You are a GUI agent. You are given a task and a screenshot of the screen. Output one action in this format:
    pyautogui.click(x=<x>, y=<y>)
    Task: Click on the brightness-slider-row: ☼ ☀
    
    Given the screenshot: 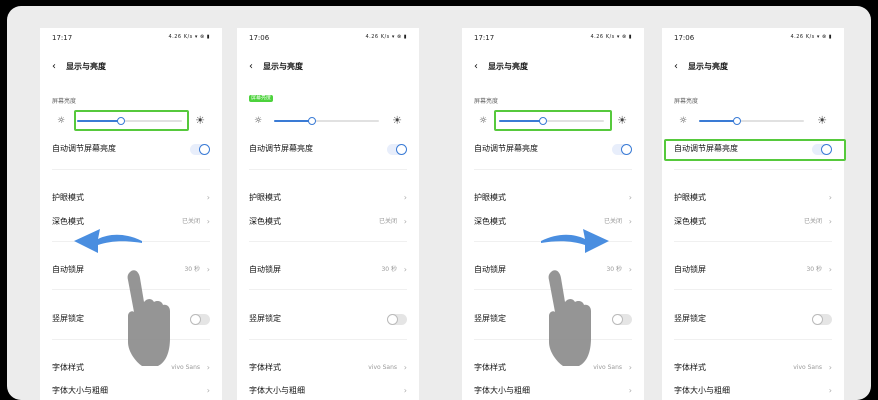 What is the action you would take?
    pyautogui.click(x=328, y=121)
    